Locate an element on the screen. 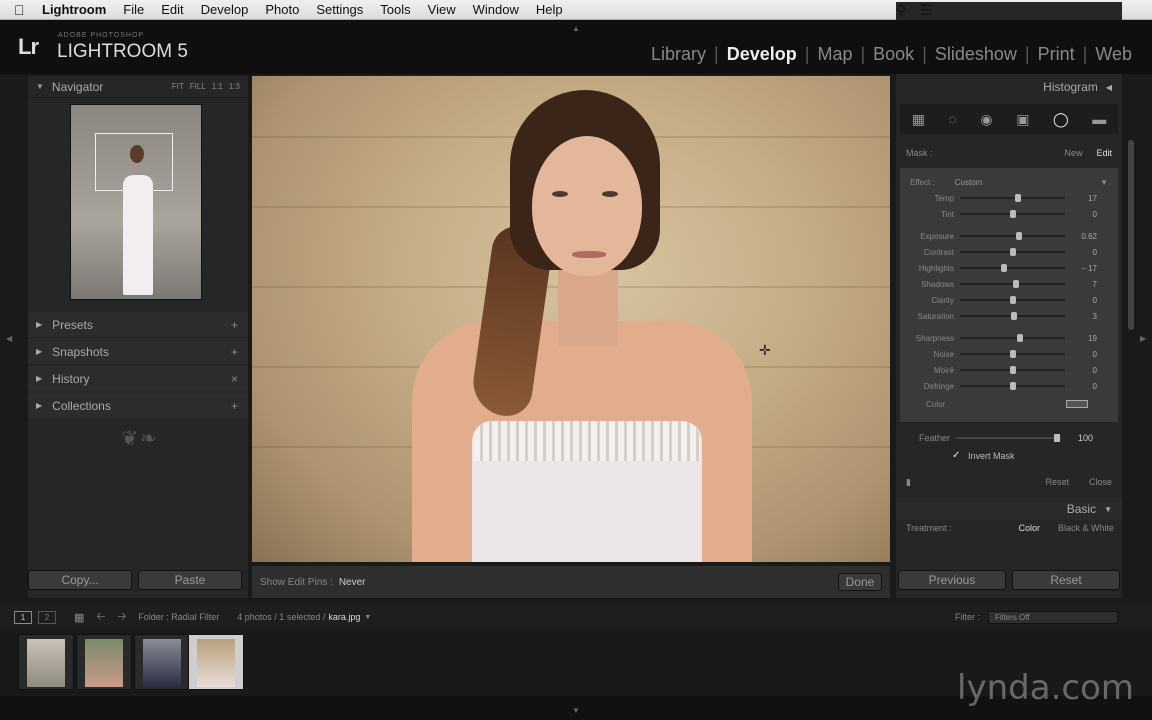 The width and height of the screenshot is (1152, 720). filename-dropdown-icon: ▼ is located at coordinates (367, 617).